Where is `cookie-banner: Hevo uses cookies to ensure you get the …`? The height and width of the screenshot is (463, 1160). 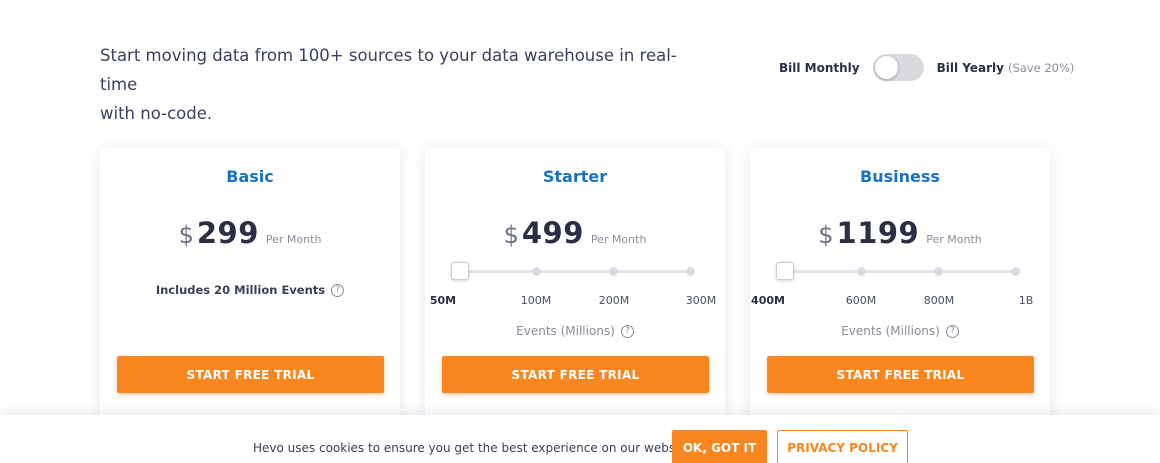
cookie-banner: Hevo uses cookies to ensure you get the … is located at coordinates (580, 439).